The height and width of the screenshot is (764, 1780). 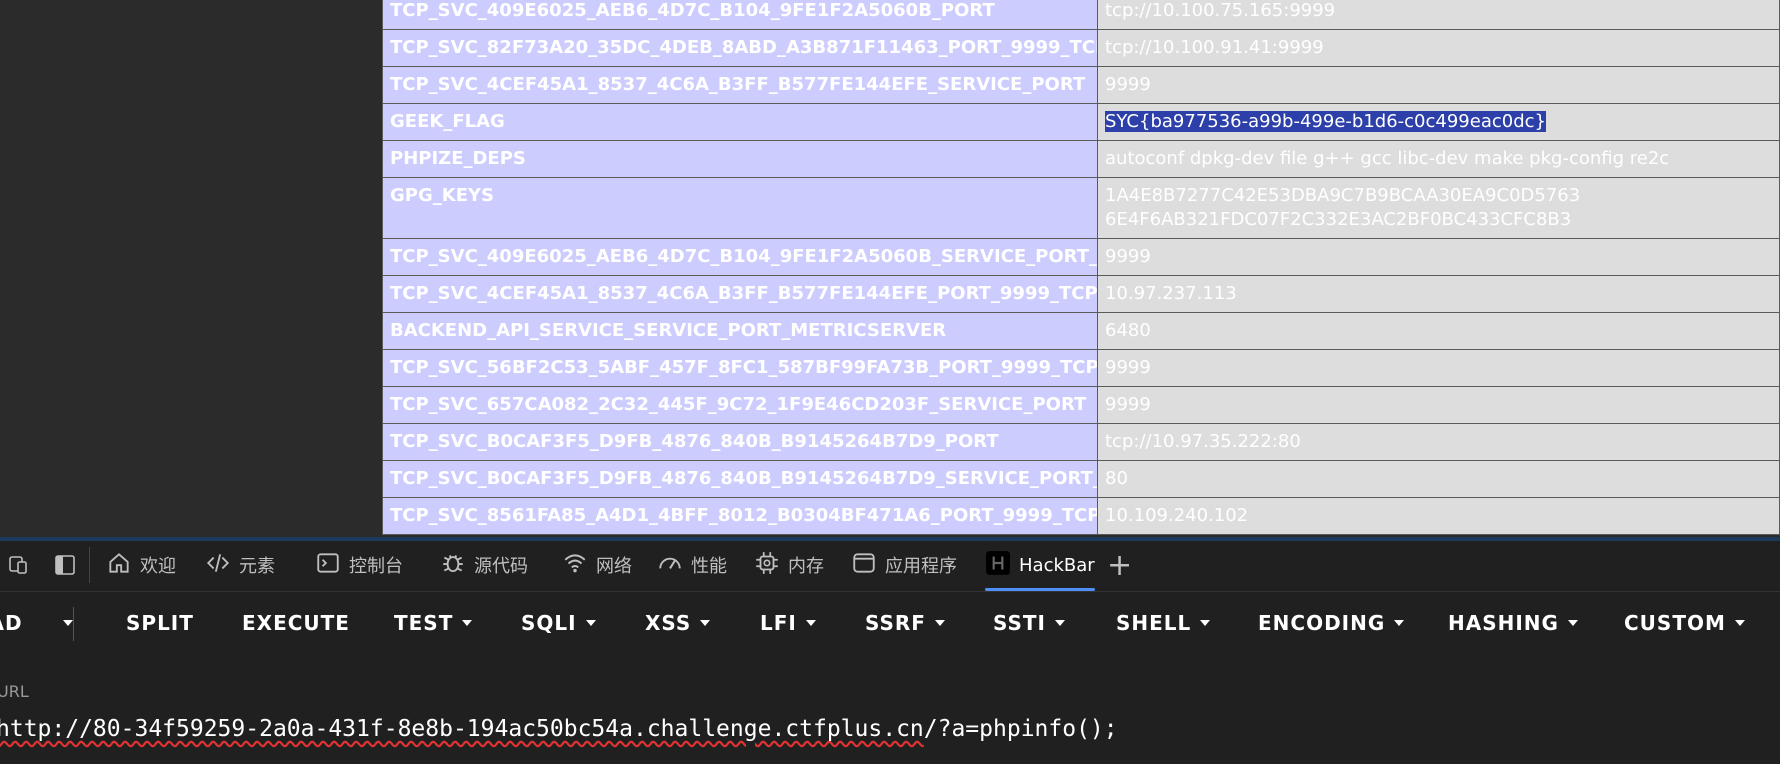 I want to click on toolbar-button-label: XSS, so click(x=668, y=623).